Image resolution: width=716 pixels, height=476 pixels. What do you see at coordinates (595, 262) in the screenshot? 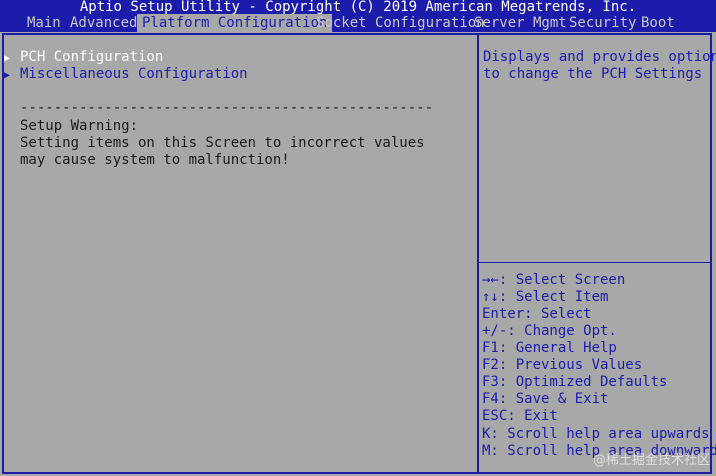
I see `help-divider` at bounding box center [595, 262].